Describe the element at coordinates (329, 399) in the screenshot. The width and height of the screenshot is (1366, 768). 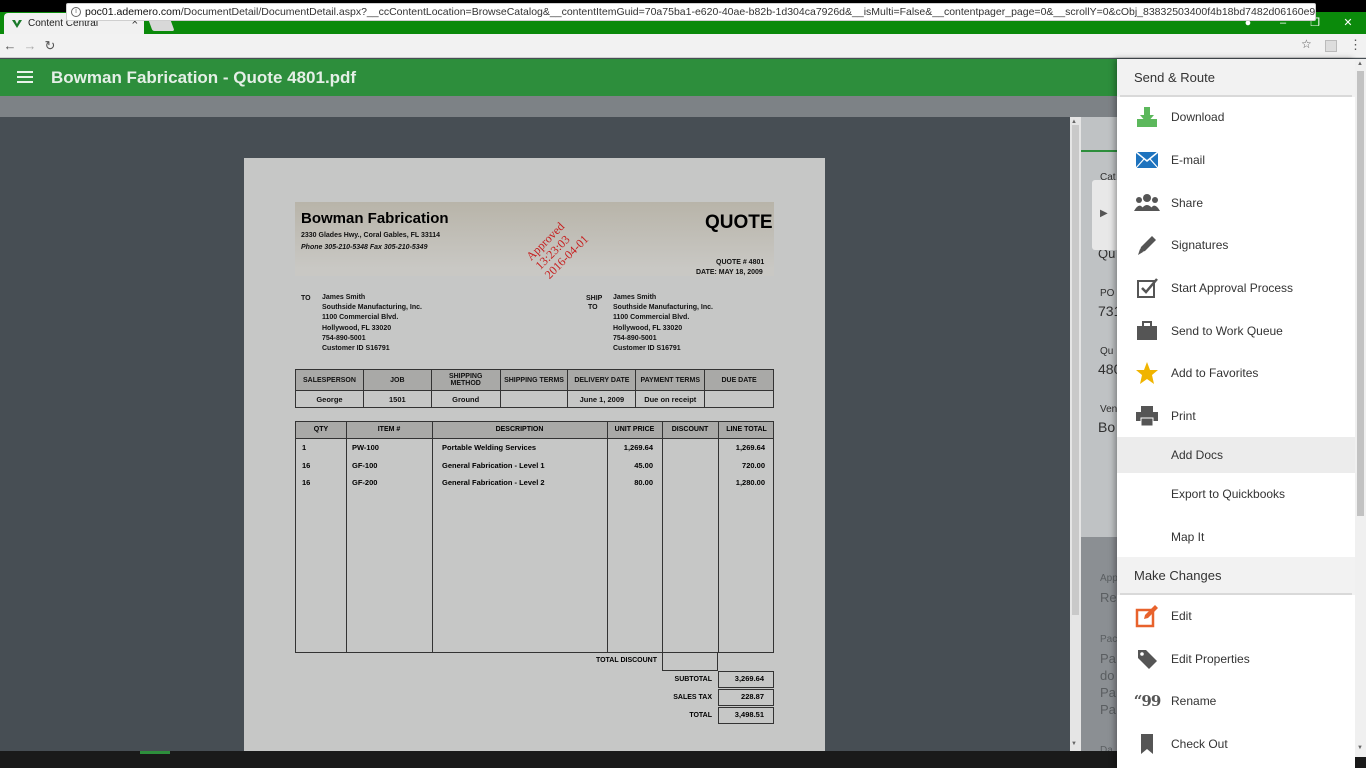
I see `order-value-cell: George` at that location.